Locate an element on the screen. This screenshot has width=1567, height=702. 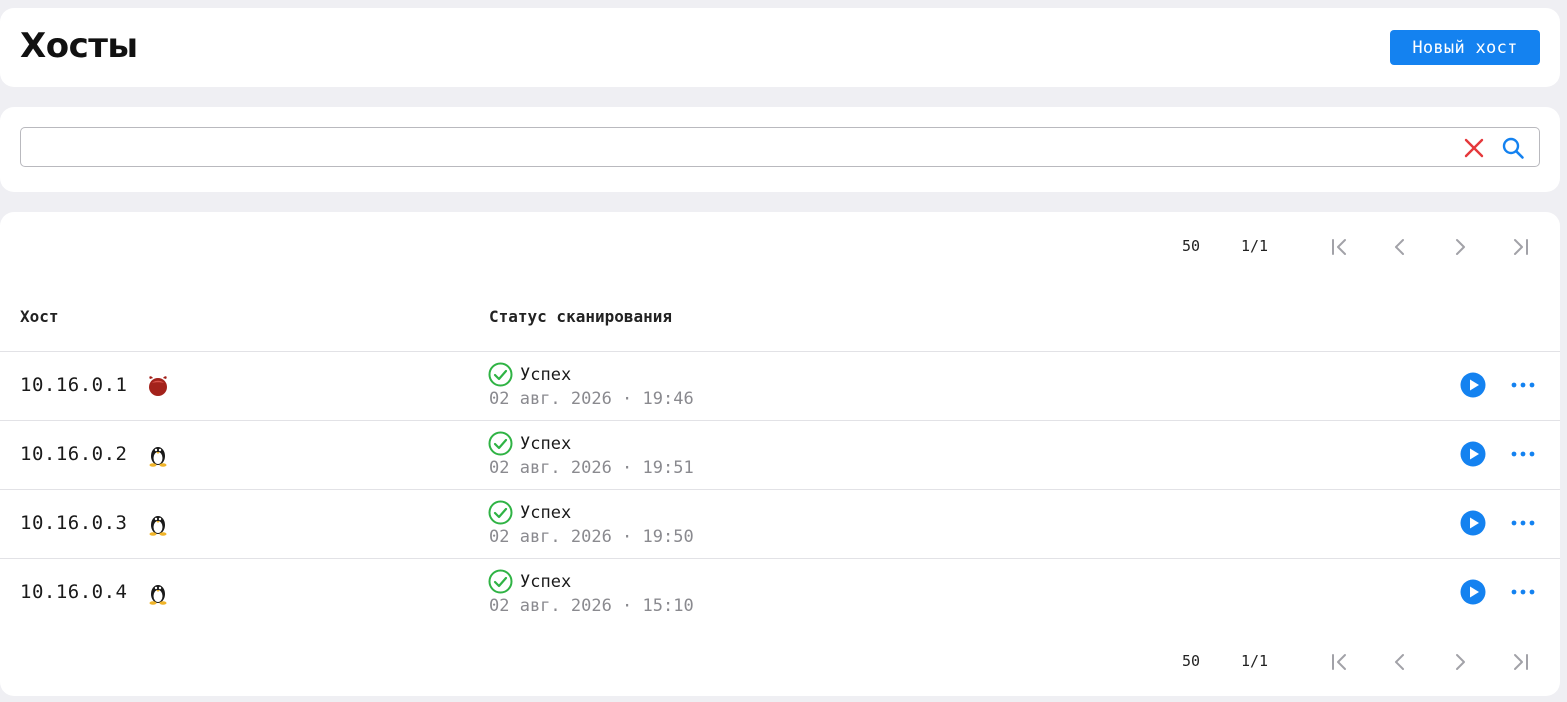
table-row: 10.16.0.3 Успех 02 авг. 2026 · 19:50 is located at coordinates (780, 523).